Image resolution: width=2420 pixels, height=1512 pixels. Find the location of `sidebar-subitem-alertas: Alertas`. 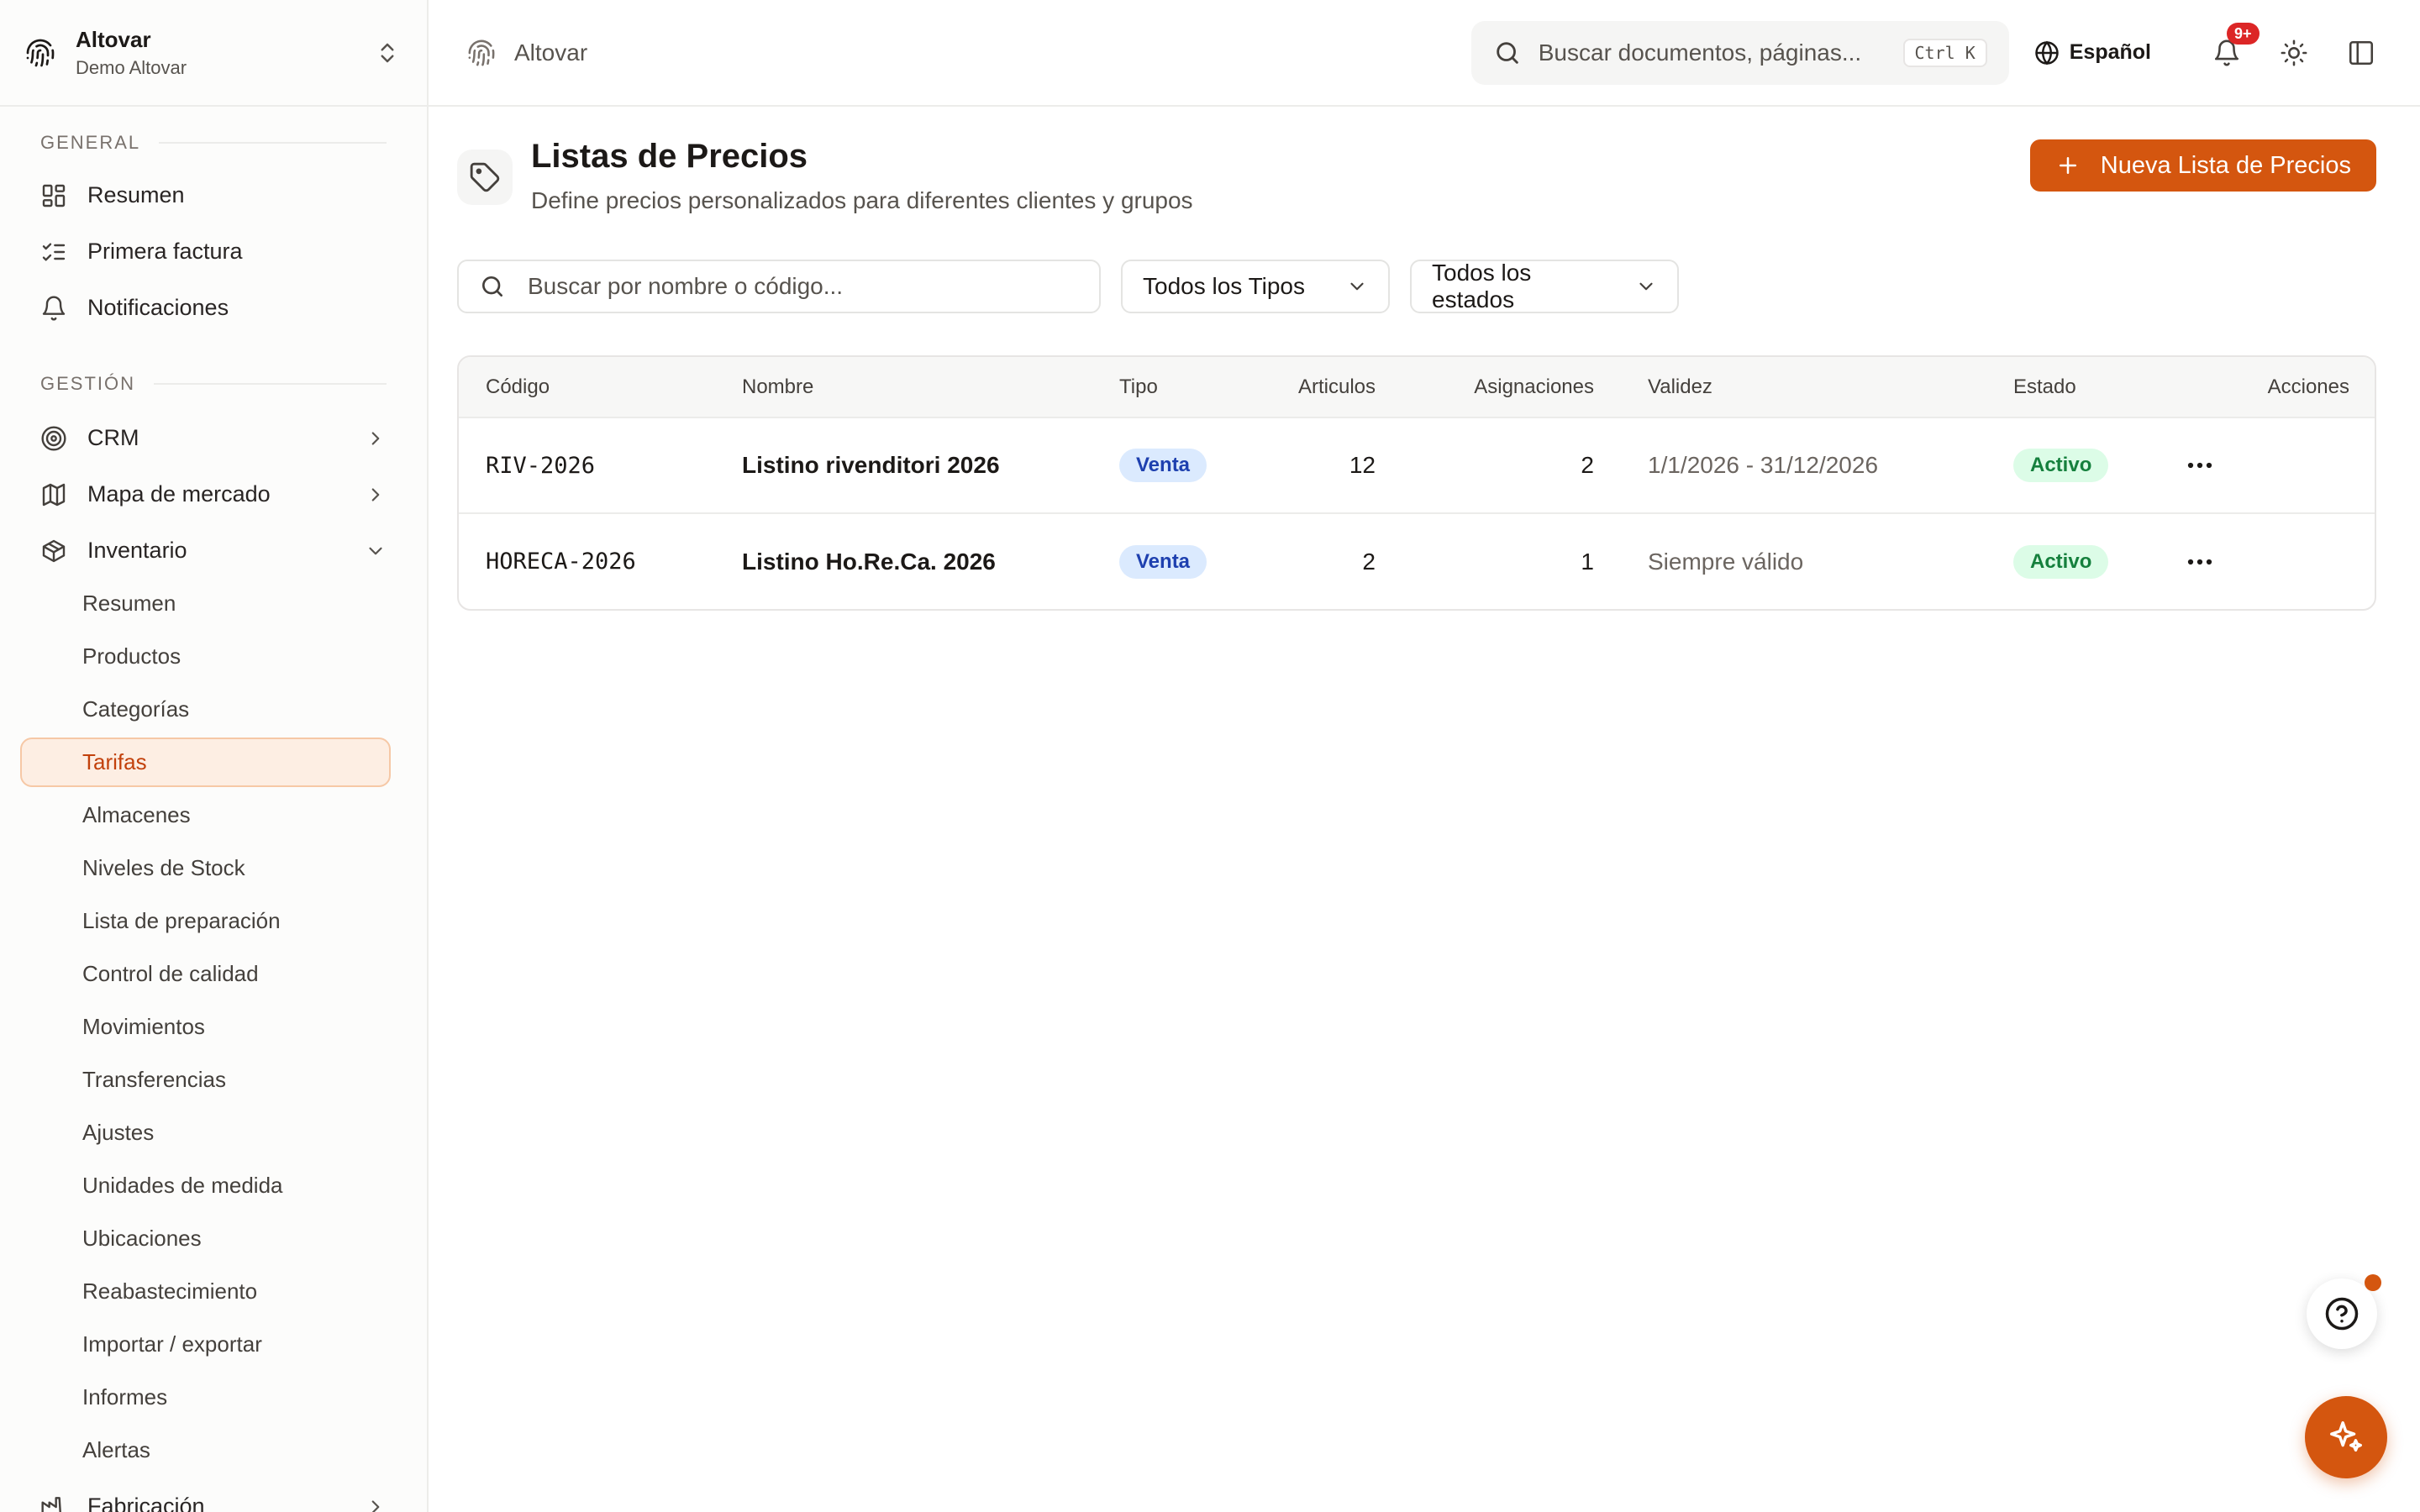

sidebar-subitem-alertas: Alertas is located at coordinates (206, 1450).